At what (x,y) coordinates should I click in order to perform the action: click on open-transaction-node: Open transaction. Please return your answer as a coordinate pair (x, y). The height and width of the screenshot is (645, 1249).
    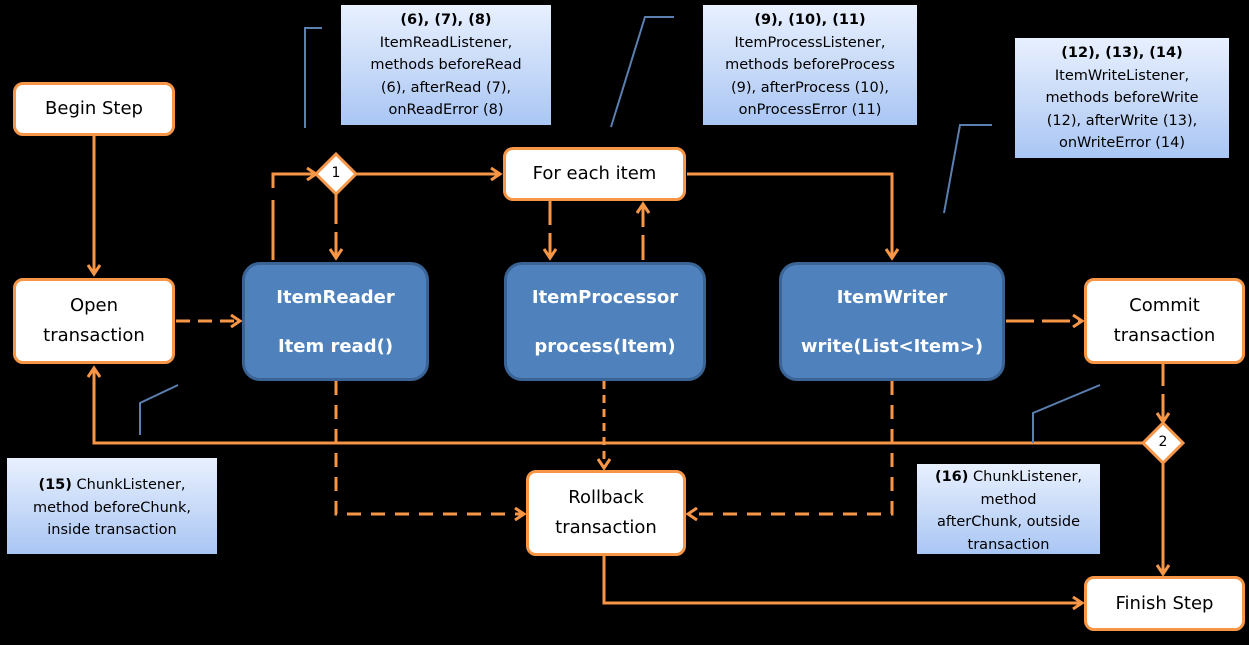
    Looking at the image, I should click on (94, 321).